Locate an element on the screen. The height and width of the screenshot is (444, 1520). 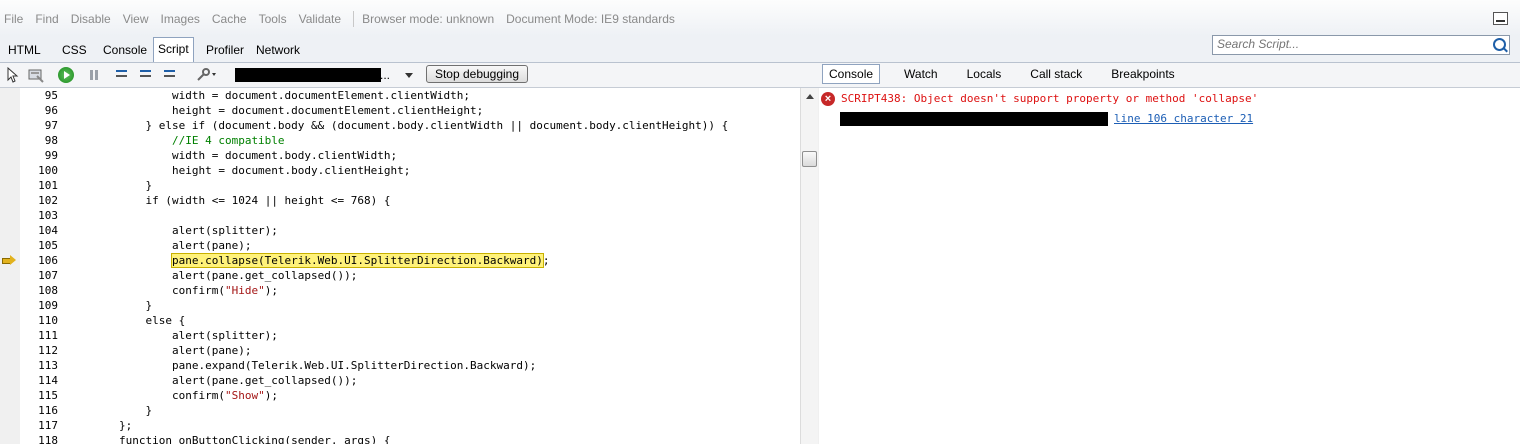
code-text: alert(splitter); is located at coordinates (224, 230).